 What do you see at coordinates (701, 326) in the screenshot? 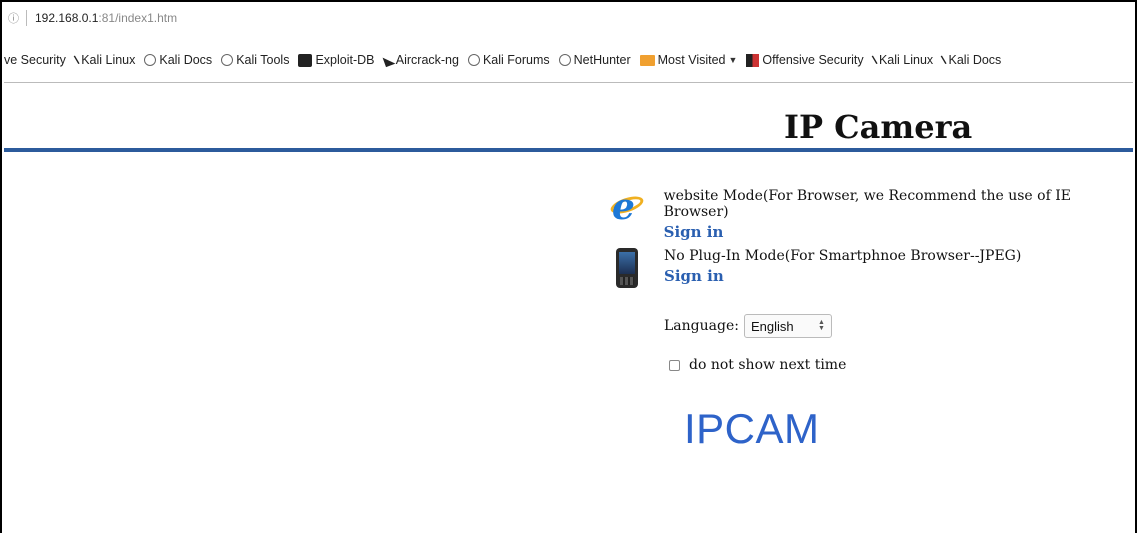
I see `language-label: Language:` at bounding box center [701, 326].